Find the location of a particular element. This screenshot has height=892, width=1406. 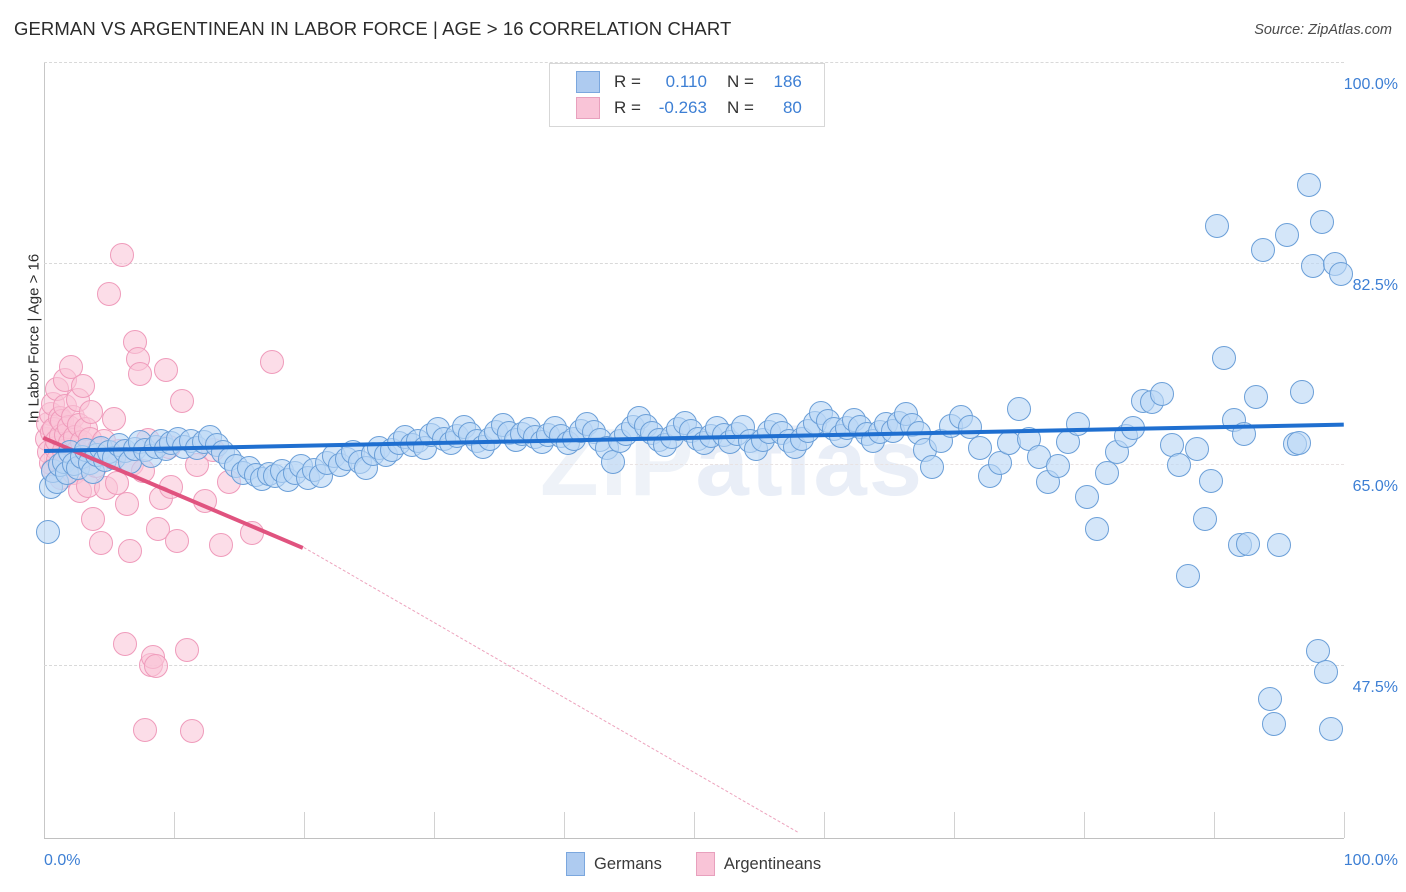

y-axis-tick-label: 65.0% is located at coordinates (1375, 486).